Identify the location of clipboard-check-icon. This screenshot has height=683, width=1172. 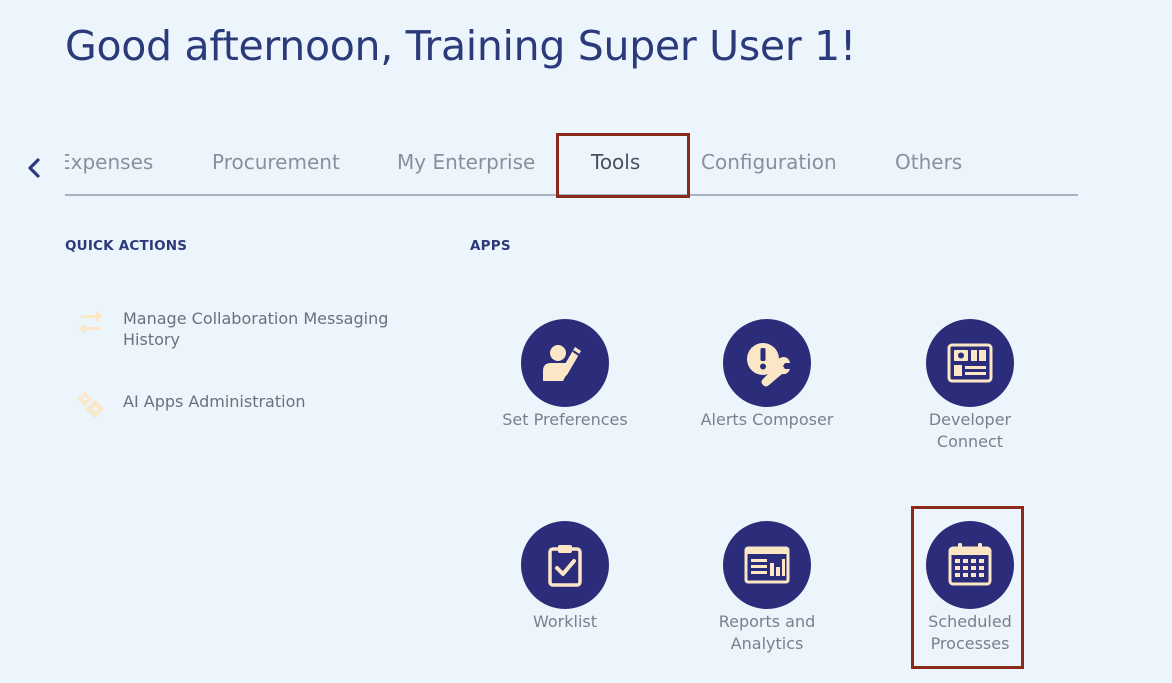
(565, 566).